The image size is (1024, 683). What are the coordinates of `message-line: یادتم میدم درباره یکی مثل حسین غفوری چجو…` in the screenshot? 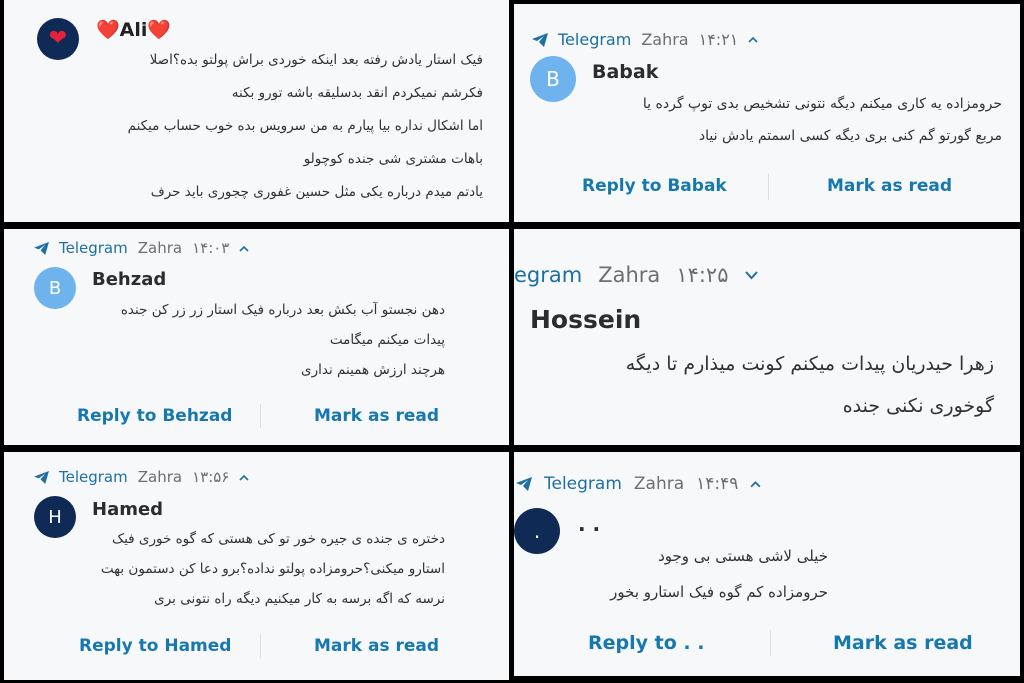 It's located at (316, 192).